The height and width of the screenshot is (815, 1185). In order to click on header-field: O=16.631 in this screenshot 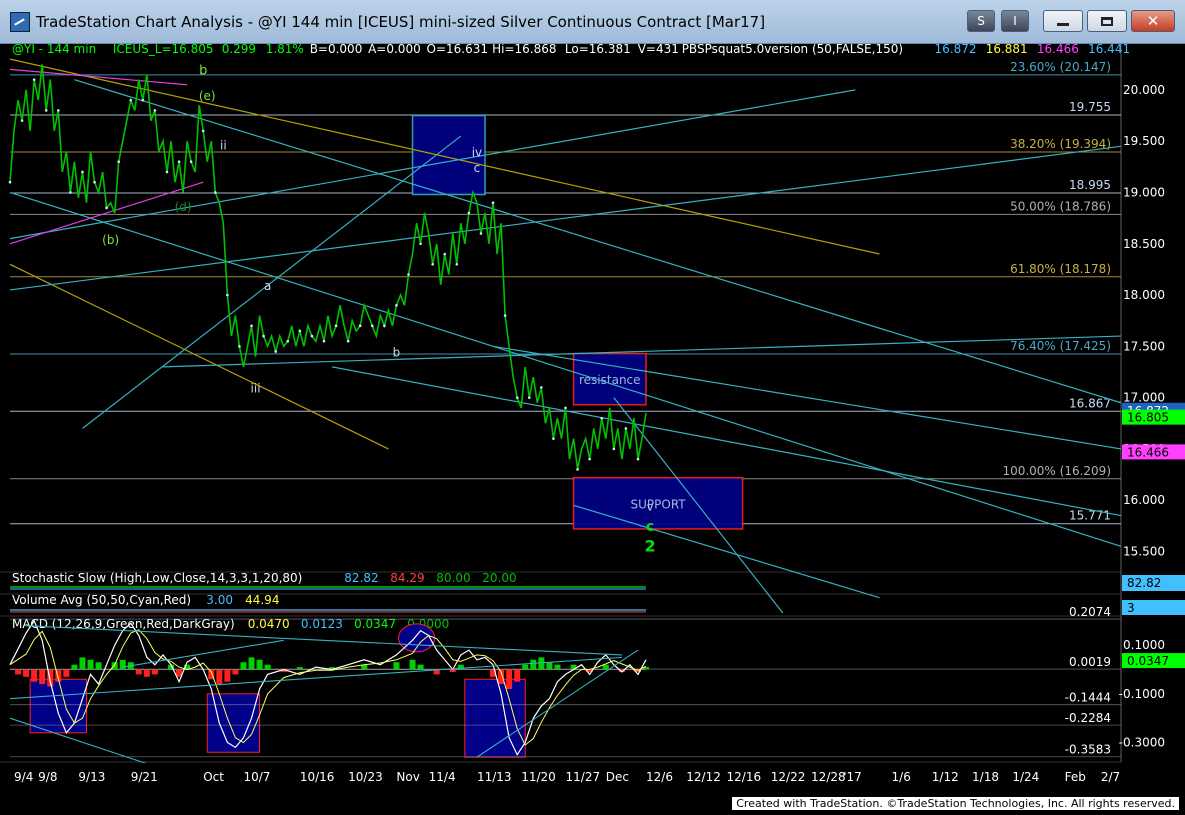, I will do `click(458, 50)`.